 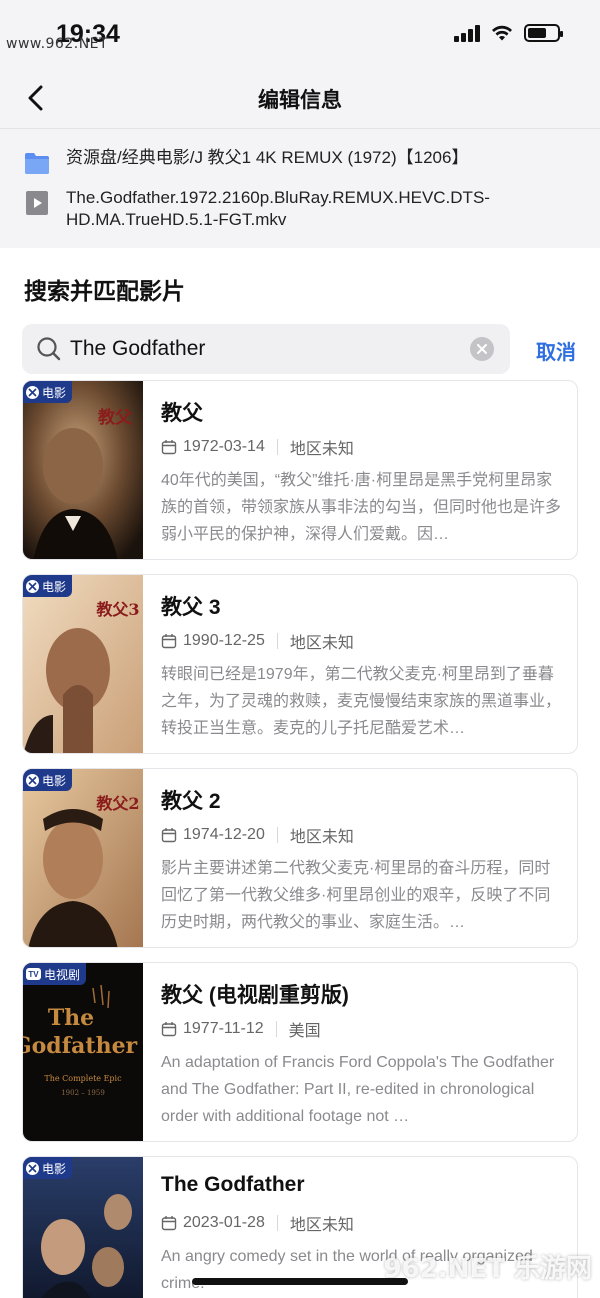 I want to click on result-meta: 1974-12-20 地区未知, so click(x=257, y=835).